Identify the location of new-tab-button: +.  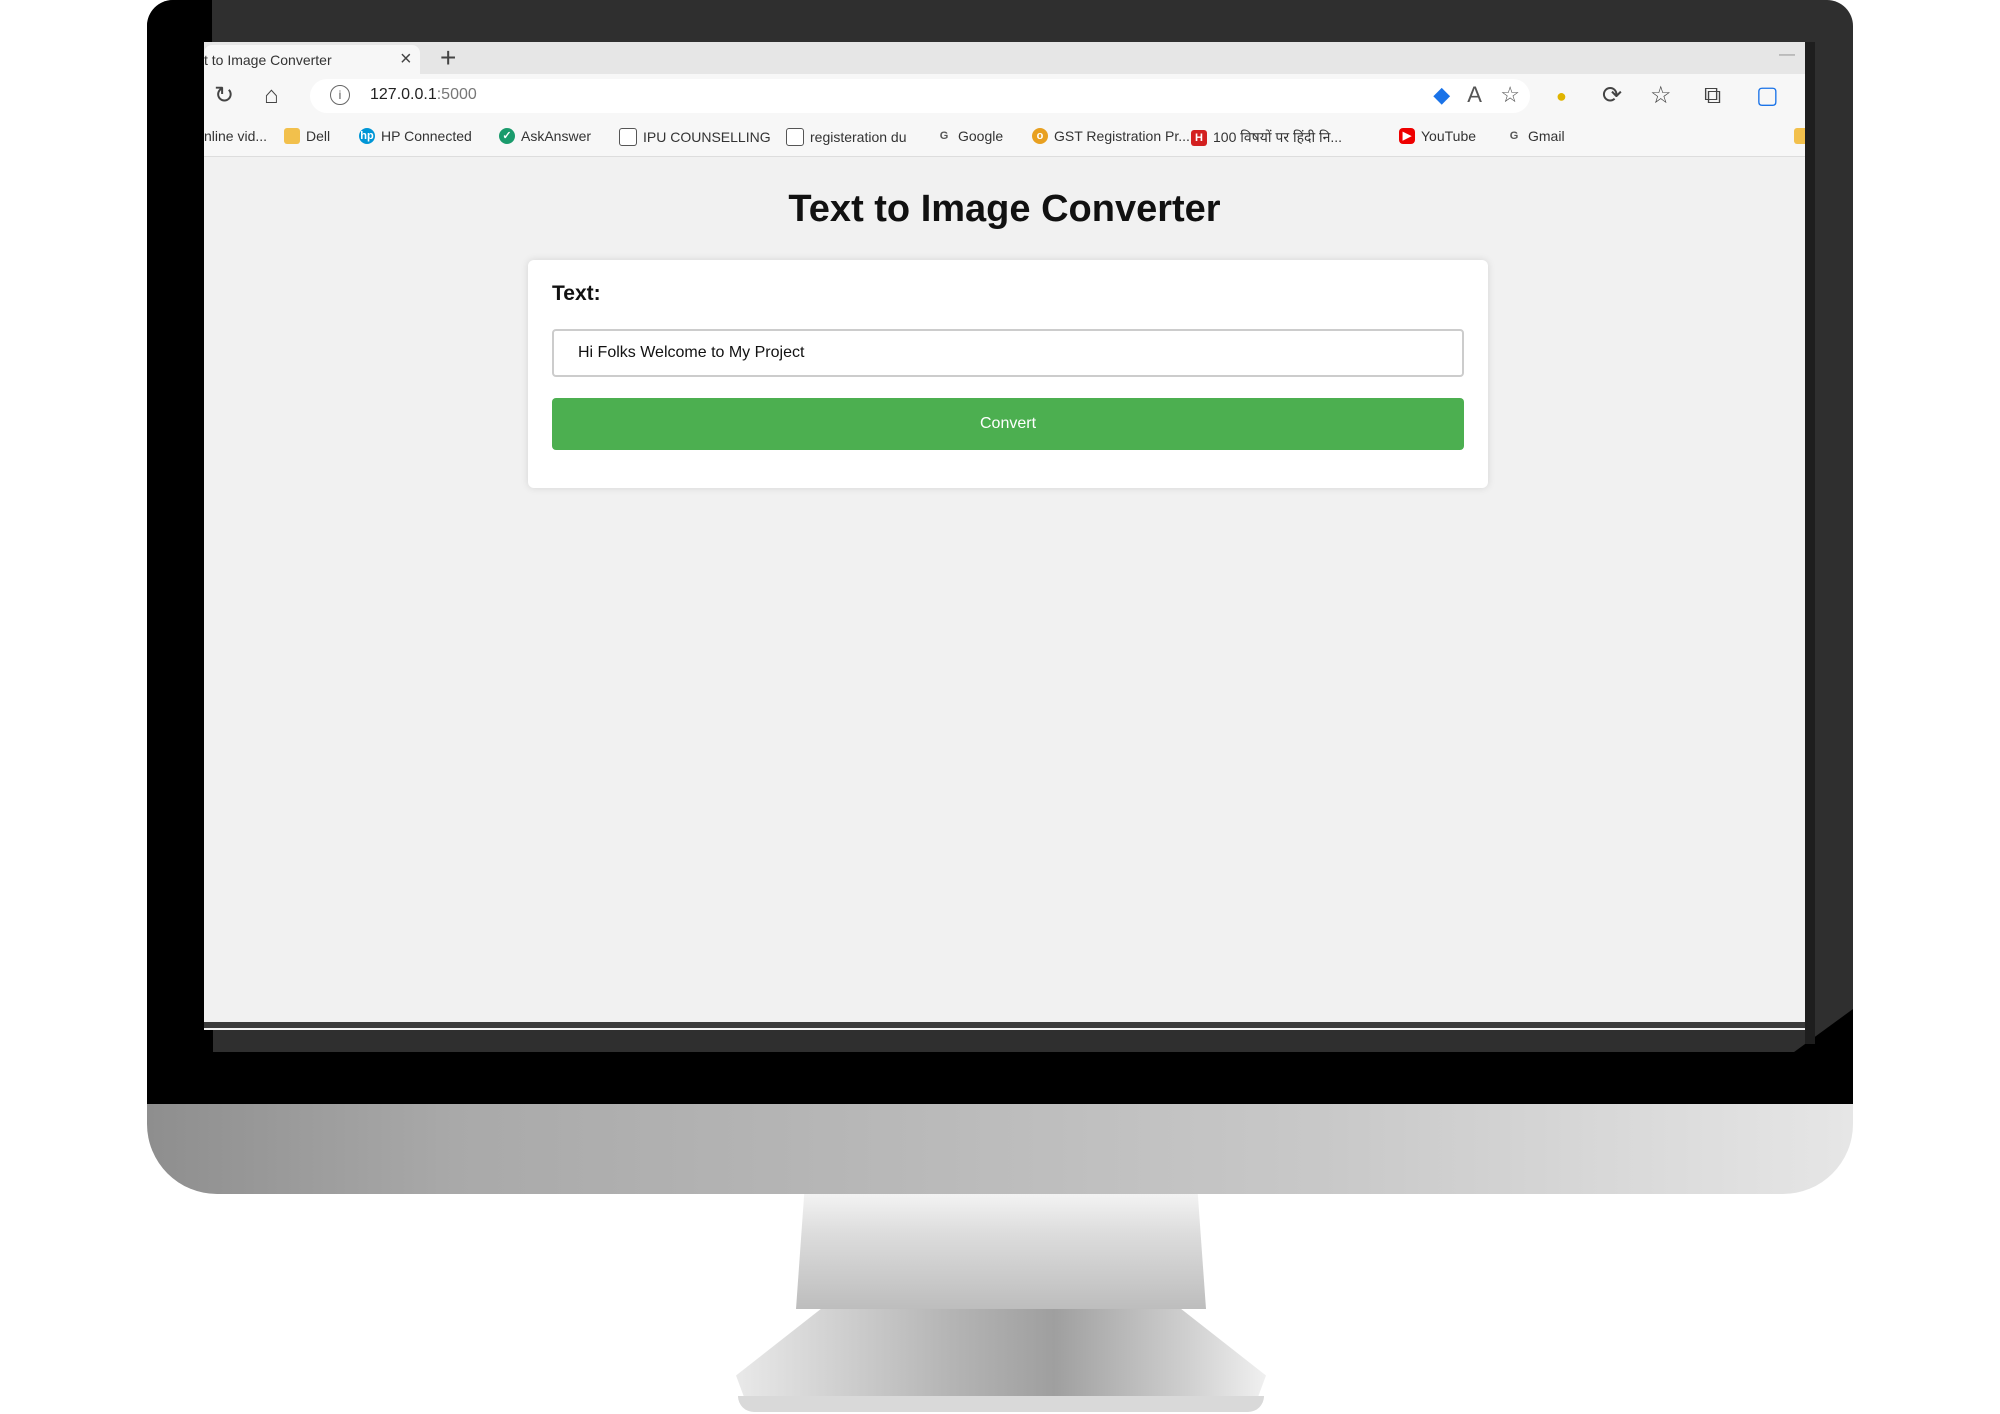
(448, 58).